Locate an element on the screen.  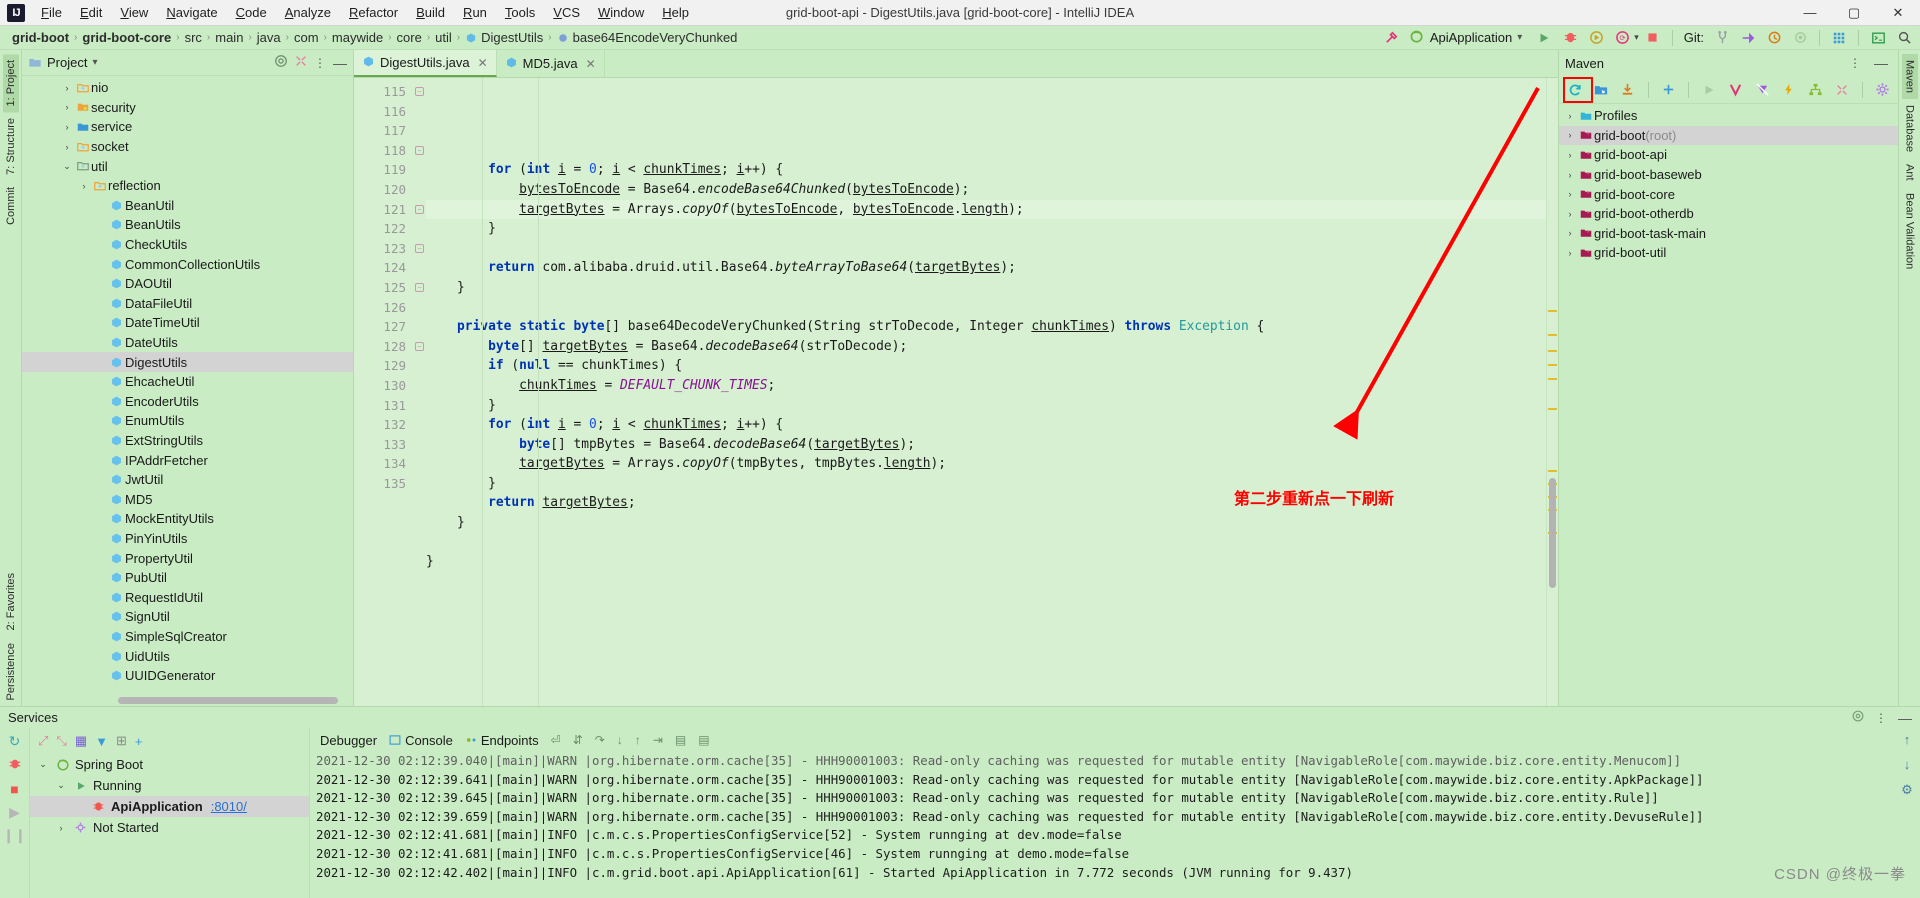
services-run-controls: ↻ ■ ▶ ❙❙ is located at coordinates (15, 813).